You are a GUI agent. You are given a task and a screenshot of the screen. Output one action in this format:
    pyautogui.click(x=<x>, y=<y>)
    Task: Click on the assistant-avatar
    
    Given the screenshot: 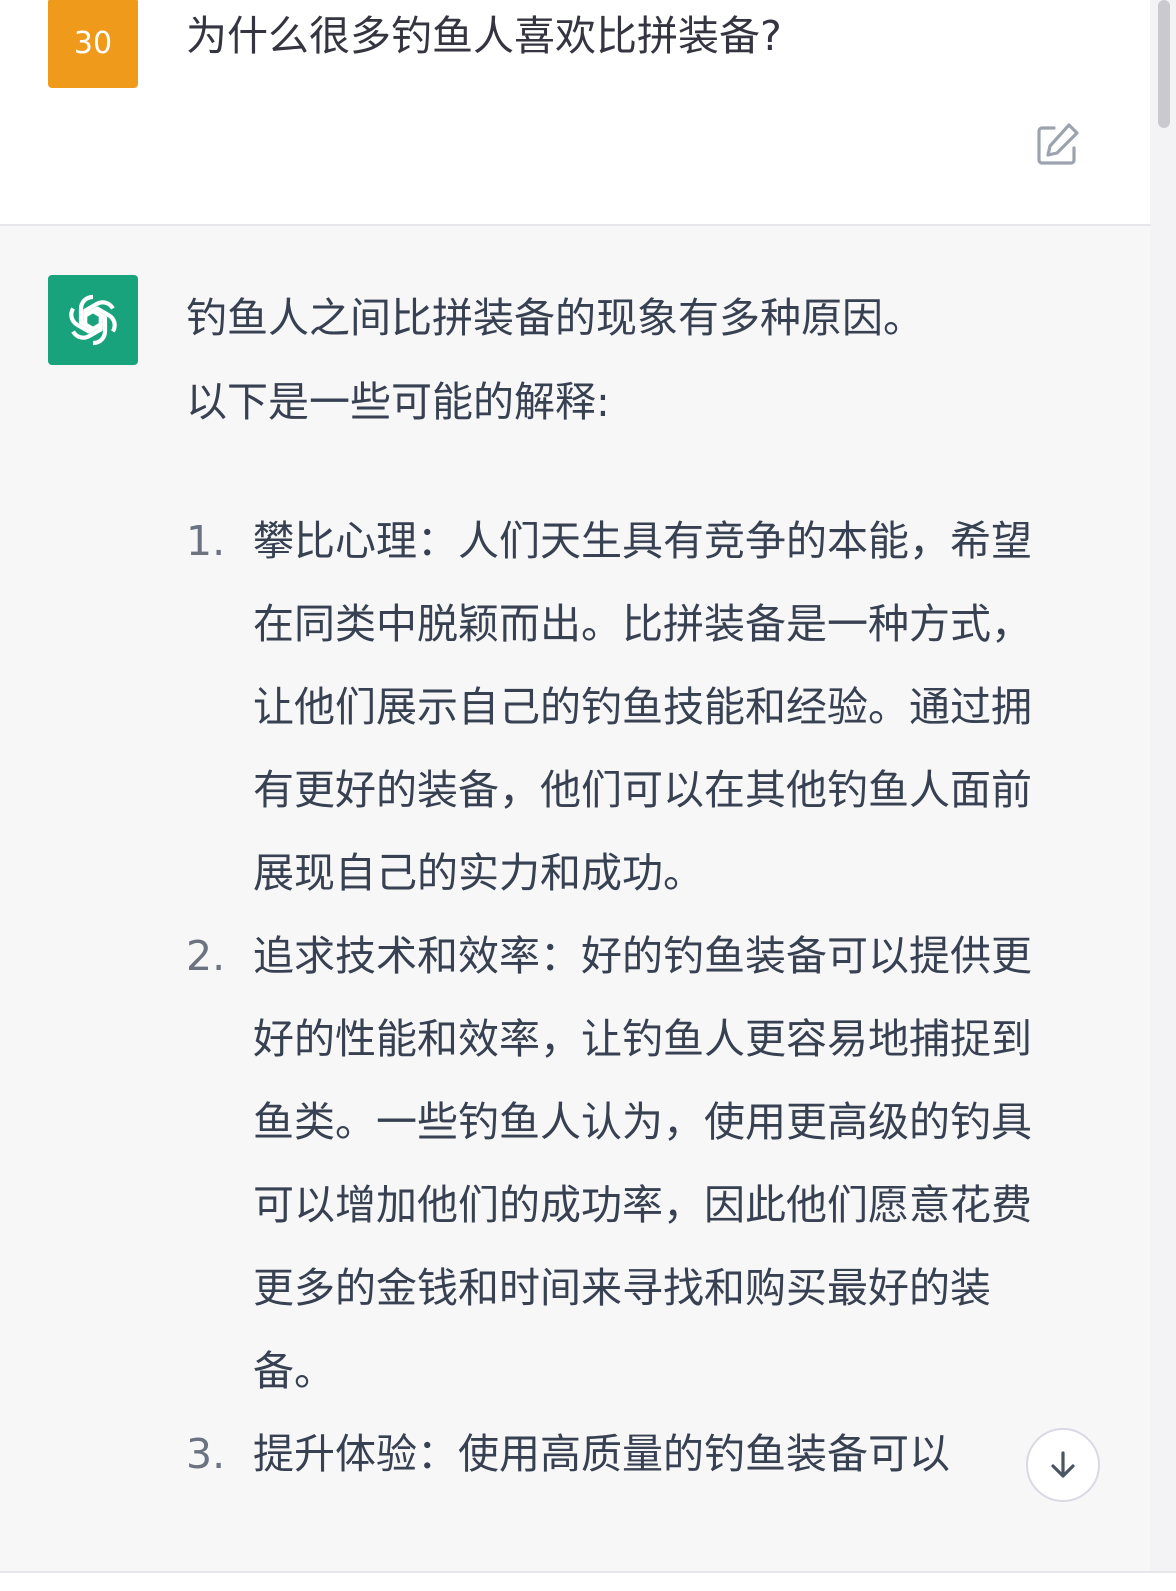 What is the action you would take?
    pyautogui.click(x=93, y=320)
    